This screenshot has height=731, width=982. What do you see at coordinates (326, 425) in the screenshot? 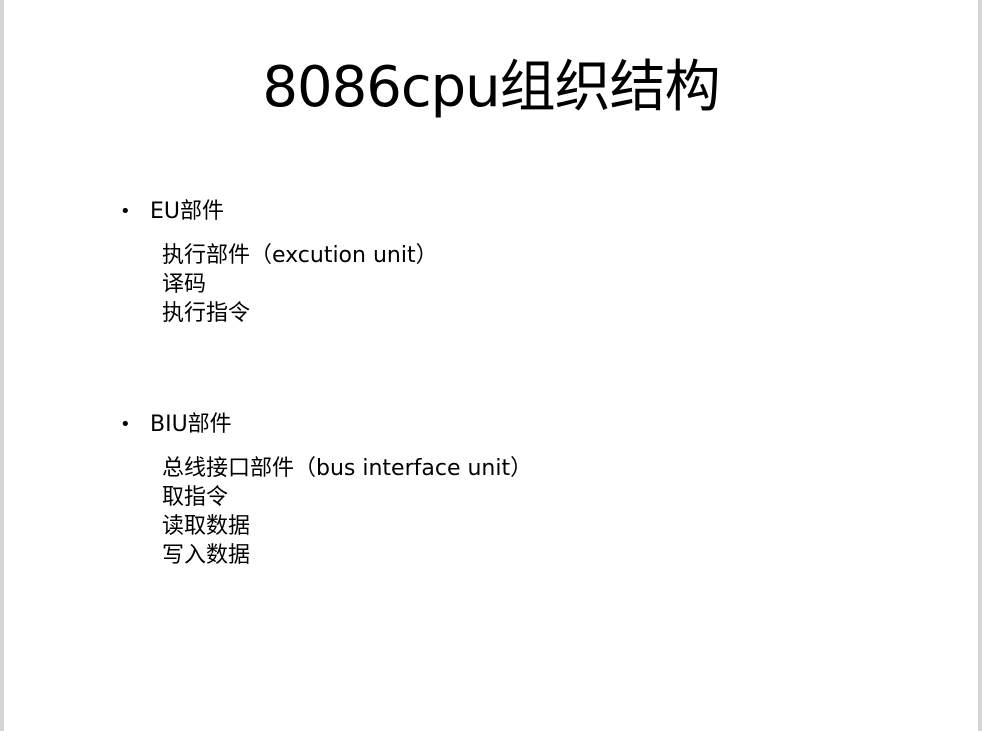
I see `bullet-item-biu: • BIU部件` at bounding box center [326, 425].